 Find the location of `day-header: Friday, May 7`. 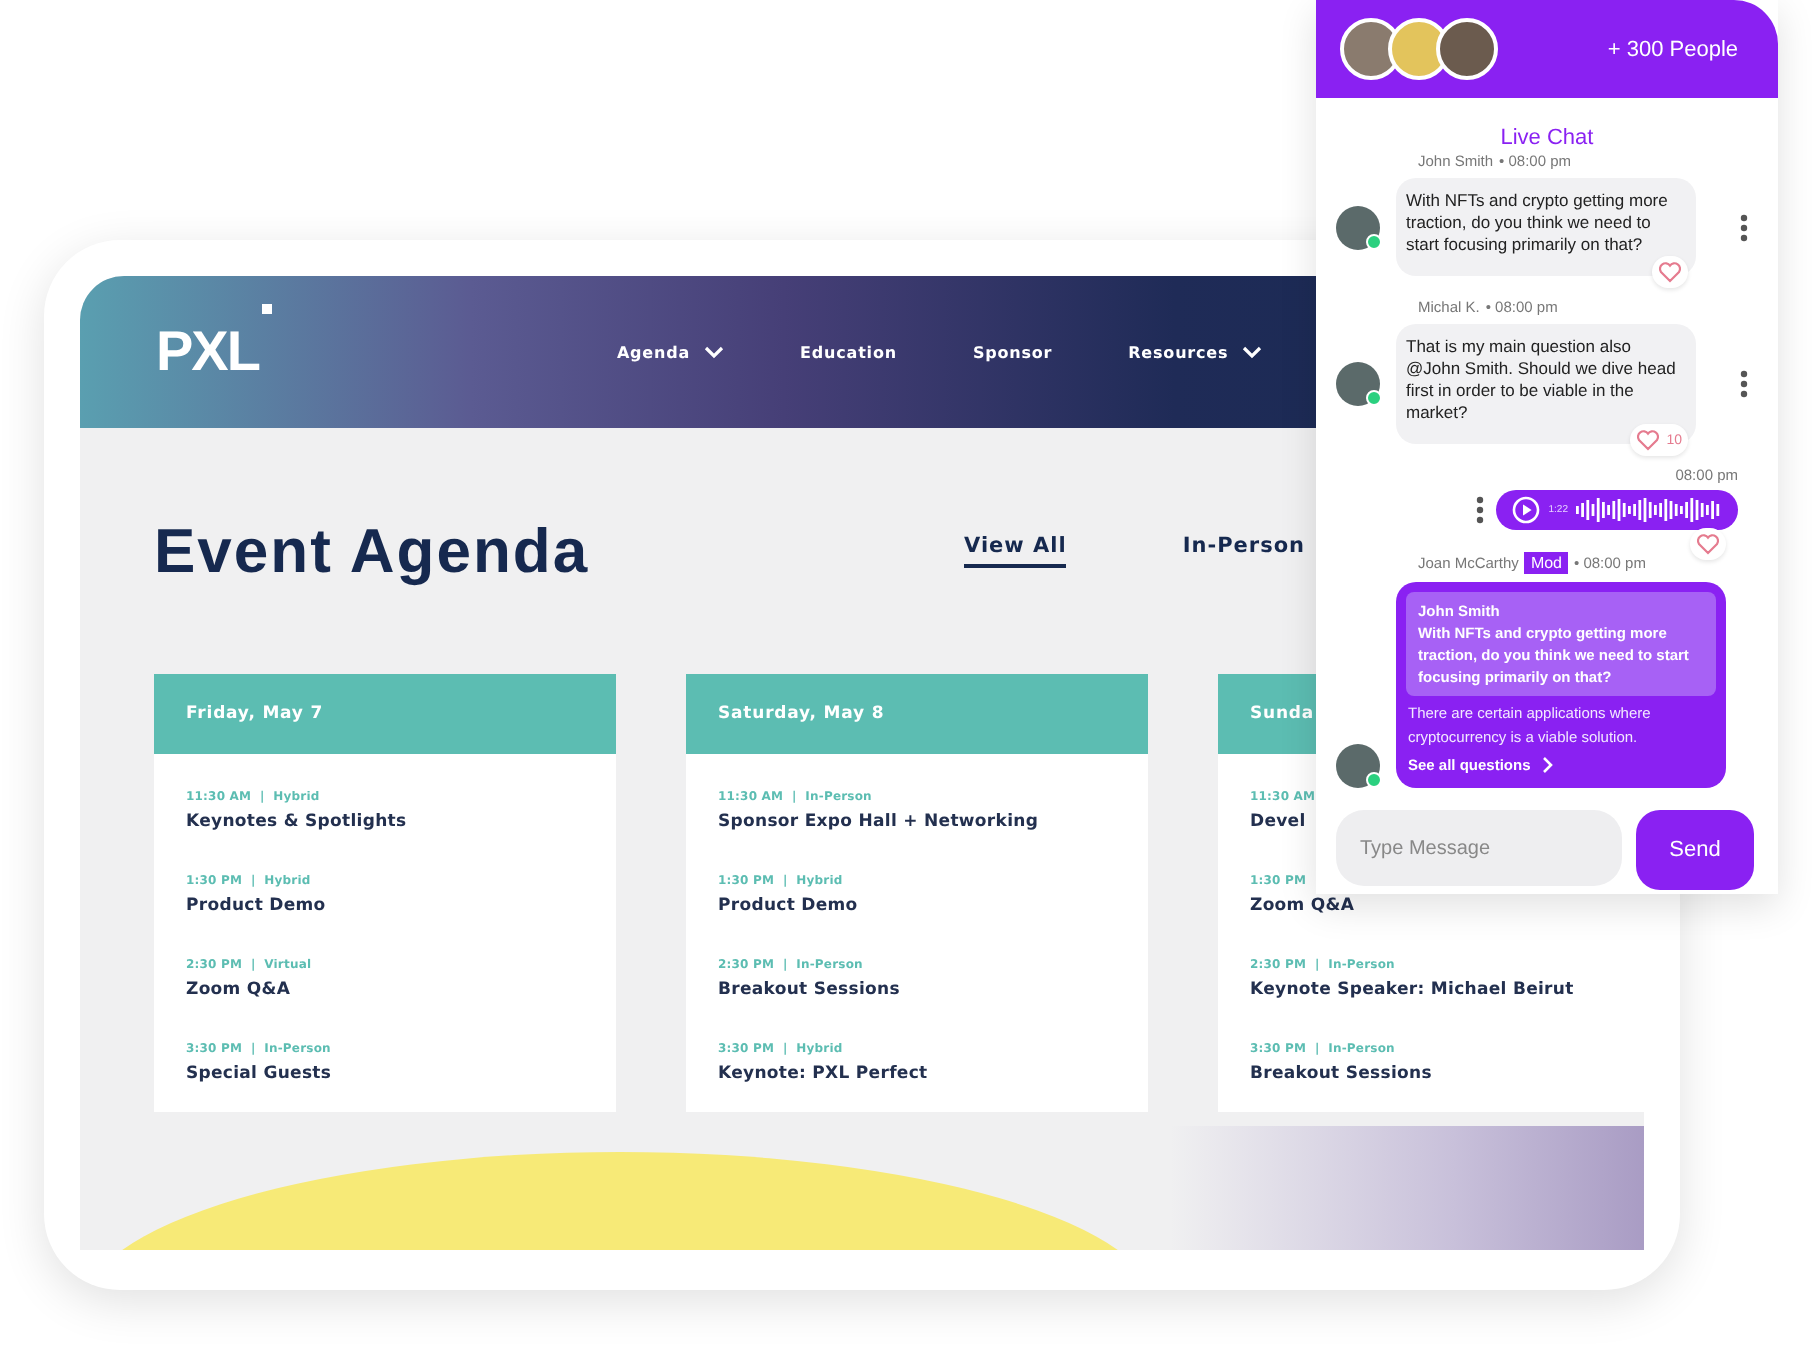

day-header: Friday, May 7 is located at coordinates (385, 714).